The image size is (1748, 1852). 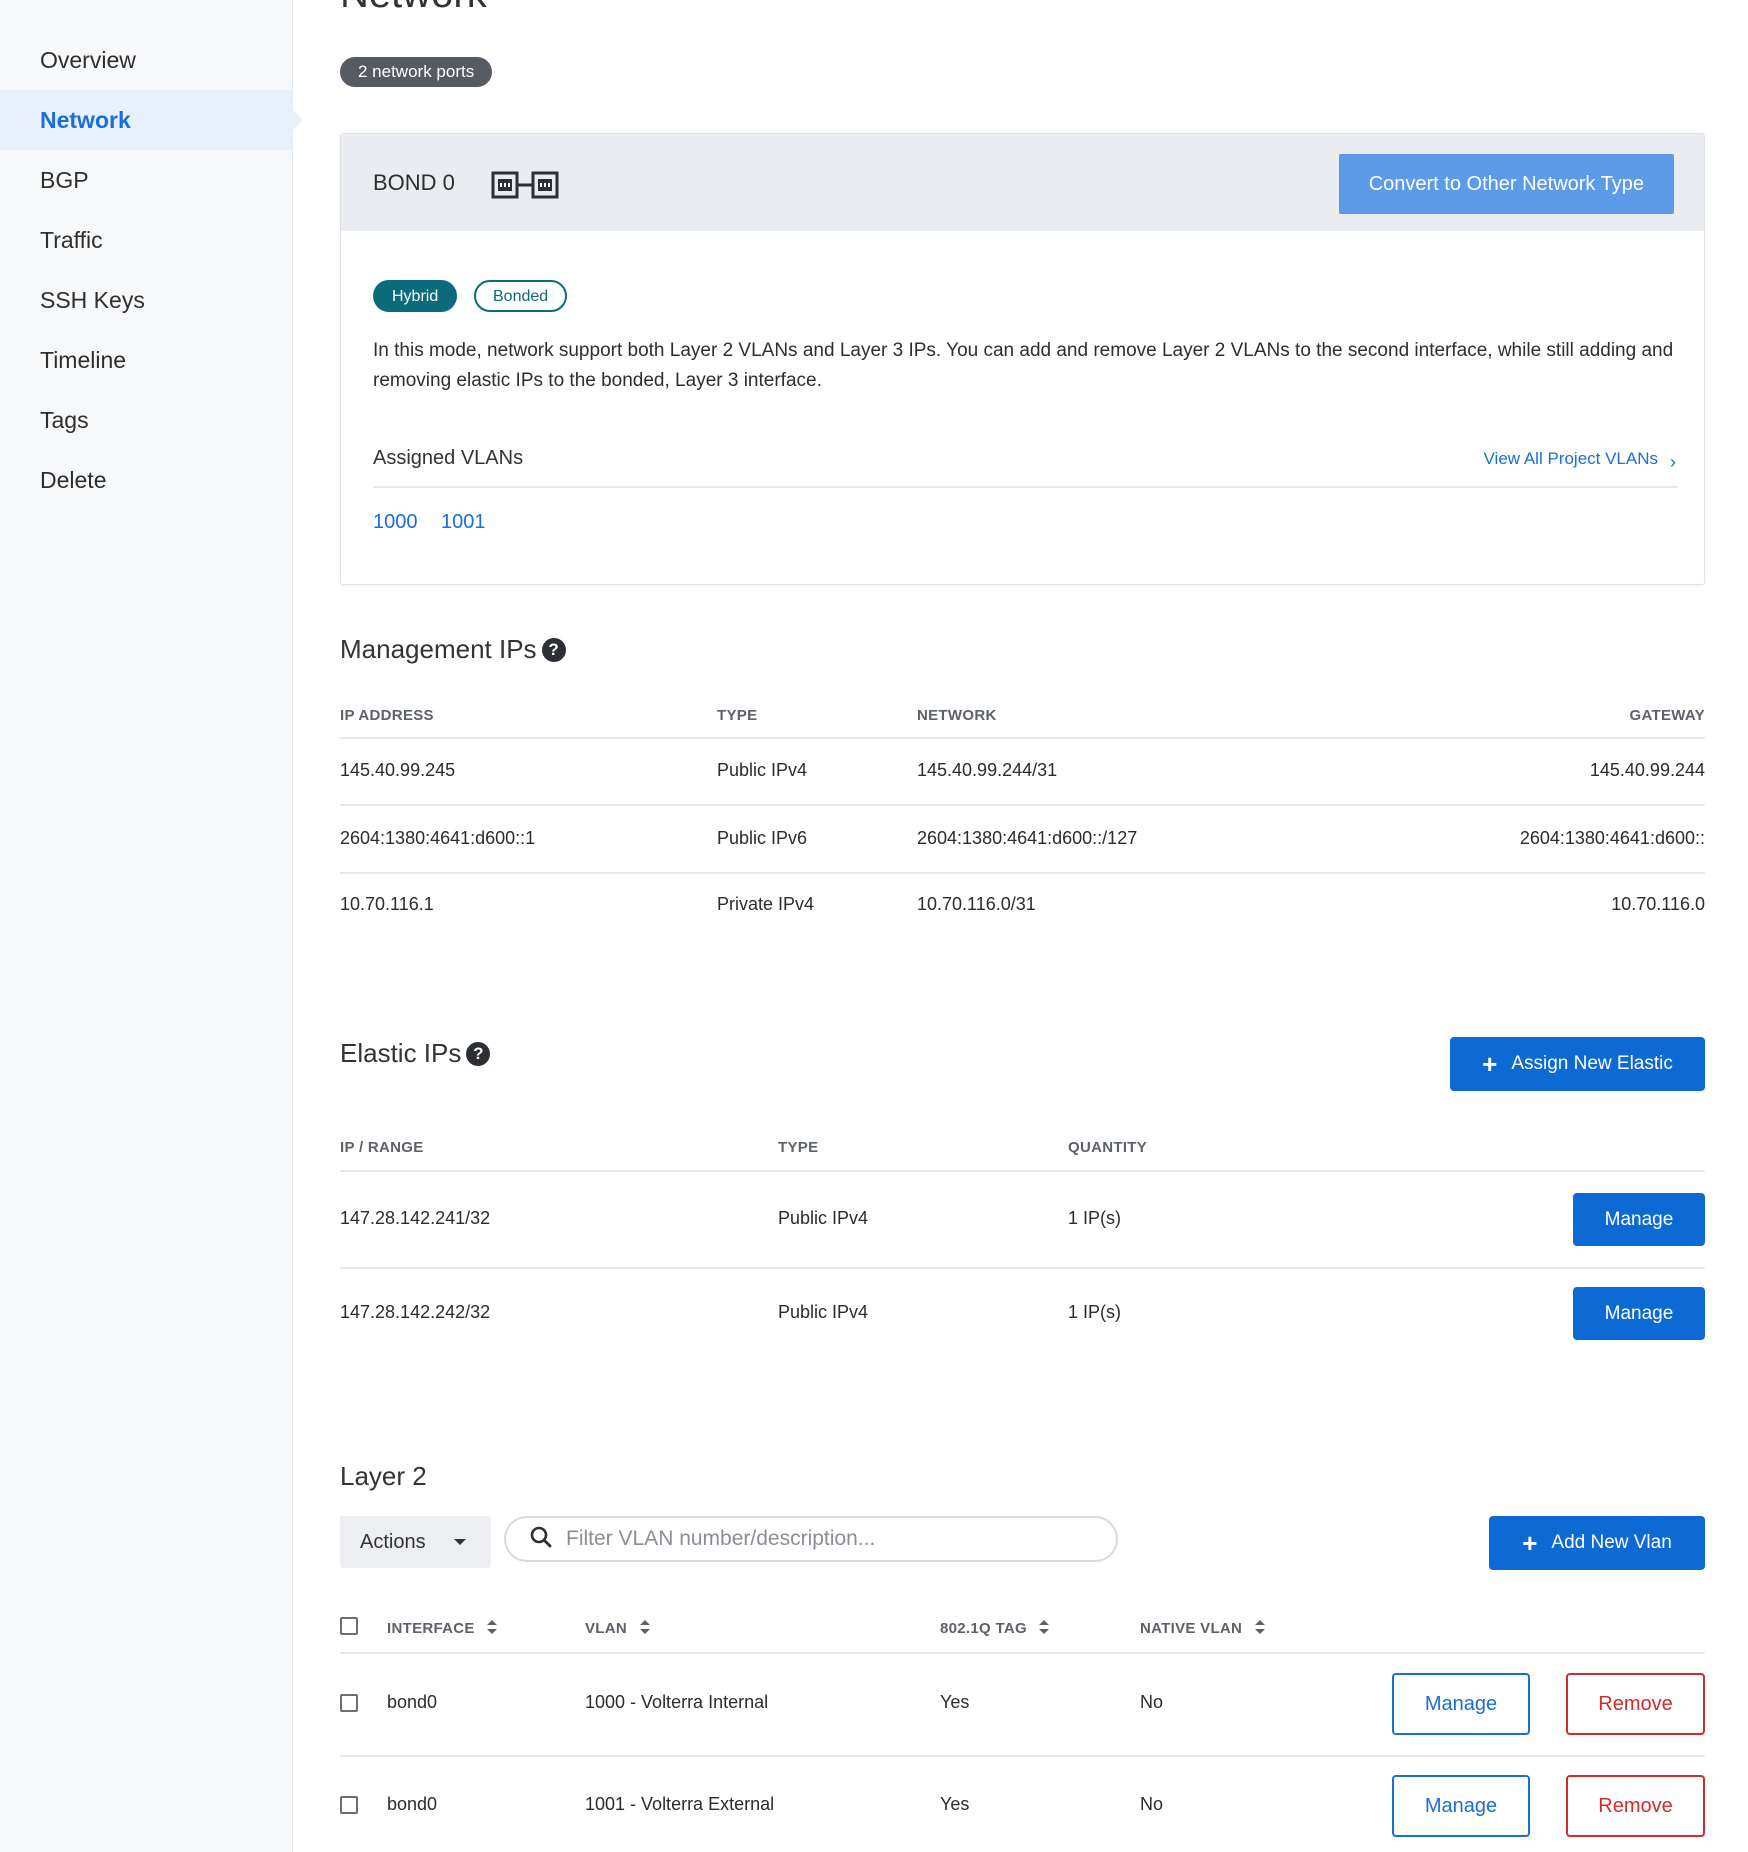 What do you see at coordinates (983, 1628) in the screenshot?
I see `tag-header-label: 802.1Q TAG` at bounding box center [983, 1628].